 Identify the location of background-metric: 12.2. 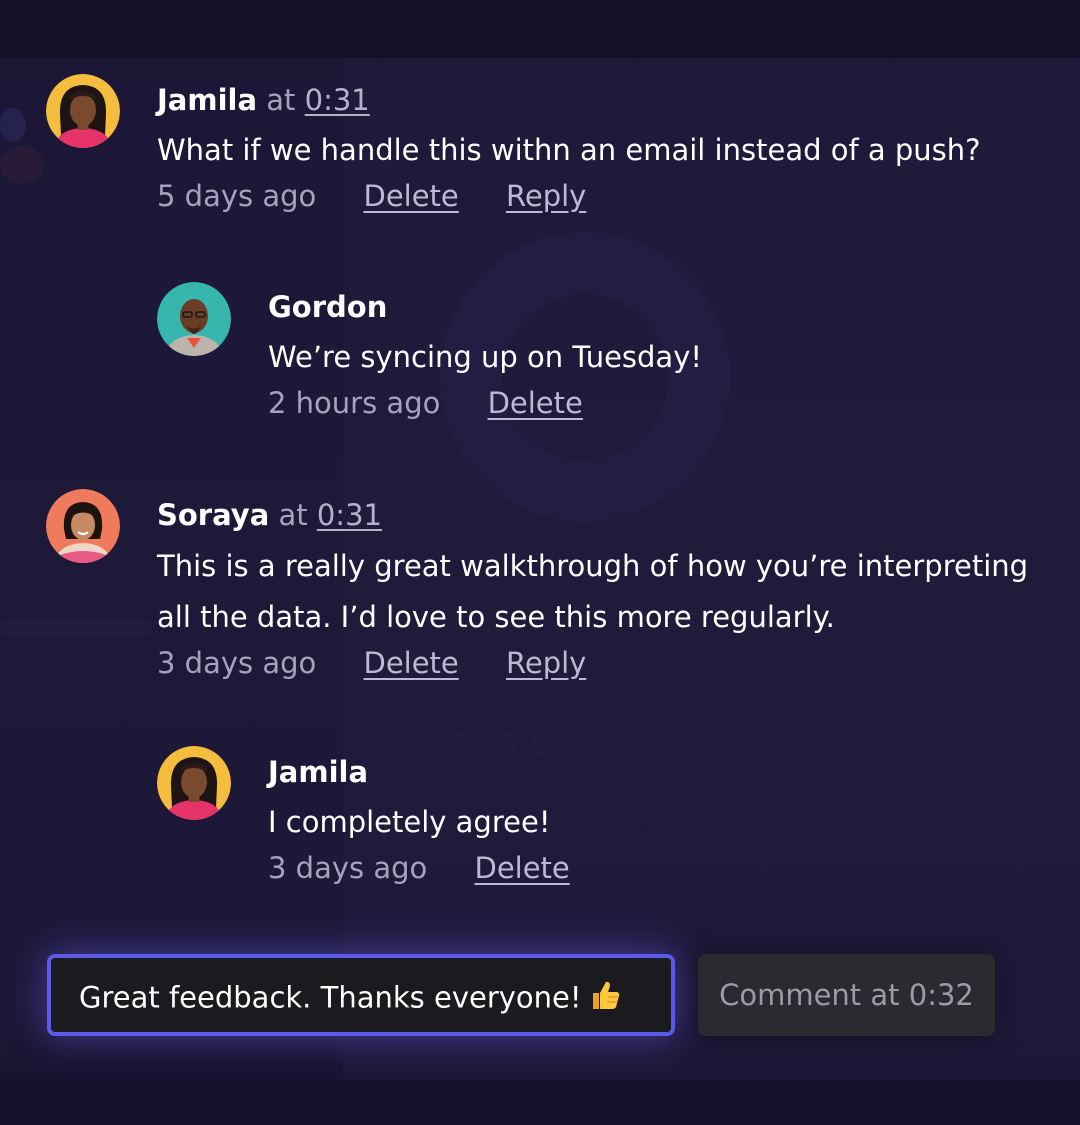
(985, 358).